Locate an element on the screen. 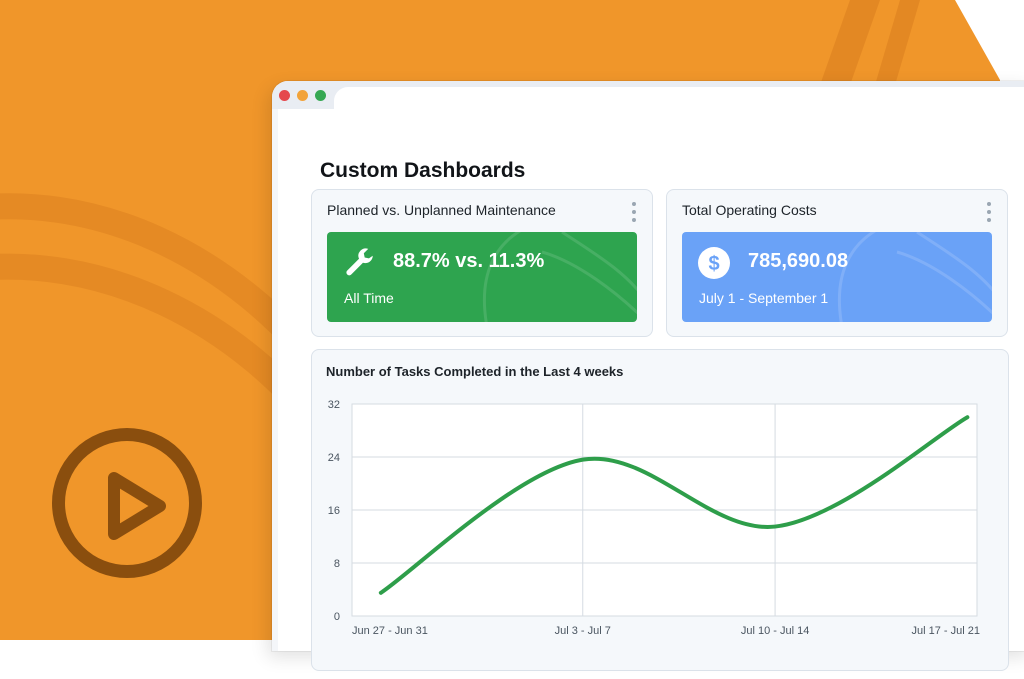 This screenshot has height=679, width=1024. y-tick-label: 24 is located at coordinates (334, 458).